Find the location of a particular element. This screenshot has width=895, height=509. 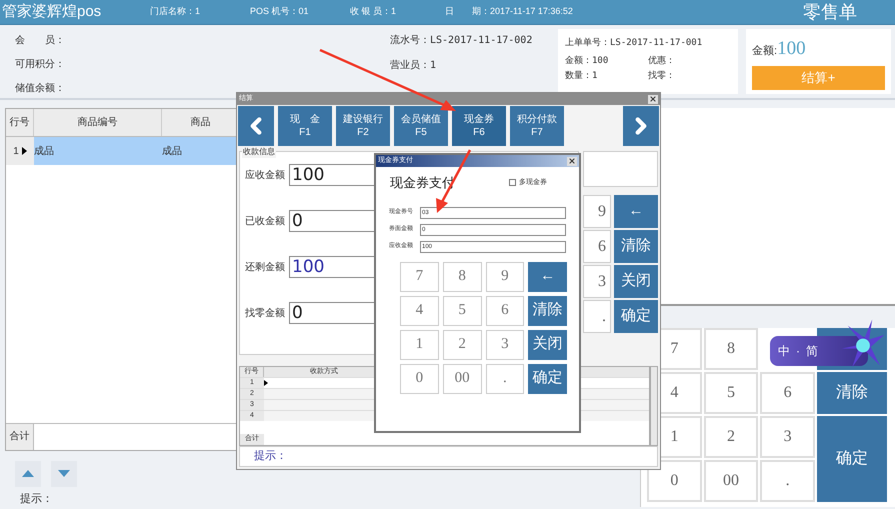

total-label: 金额: is located at coordinates (765, 51).